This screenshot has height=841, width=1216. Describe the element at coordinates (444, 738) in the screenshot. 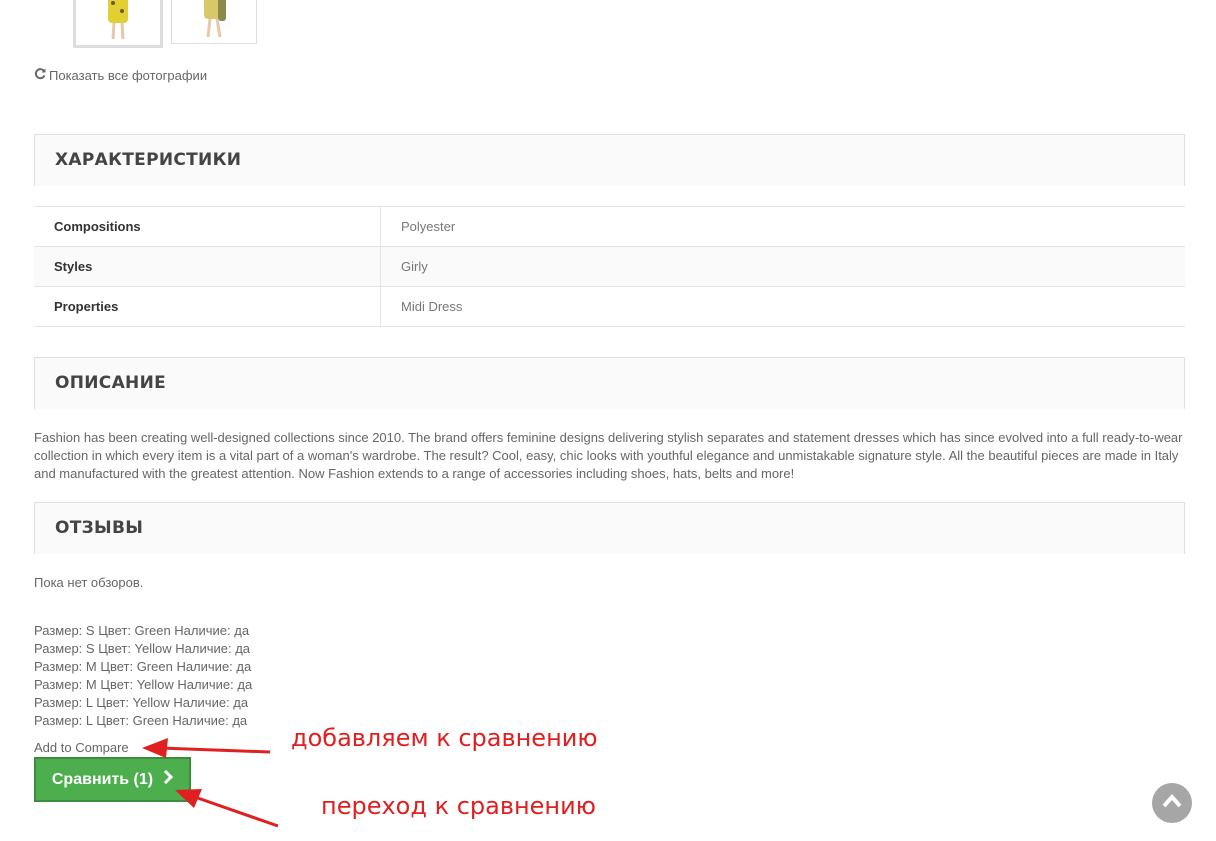

I see `annotation-add-to-compare: добавляем к сравнению` at that location.